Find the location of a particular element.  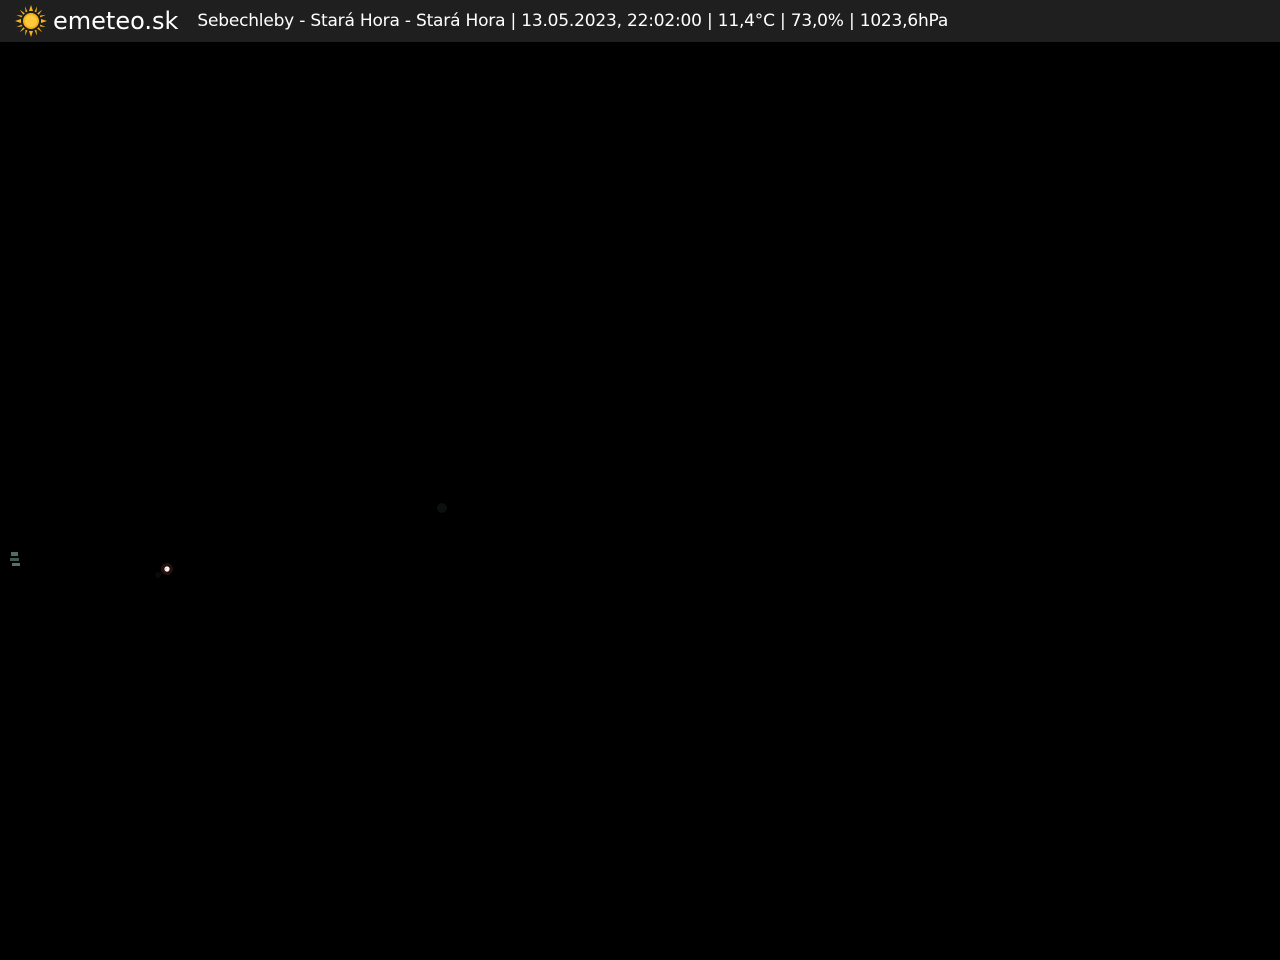

distant-light-halo is located at coordinates (166, 569).